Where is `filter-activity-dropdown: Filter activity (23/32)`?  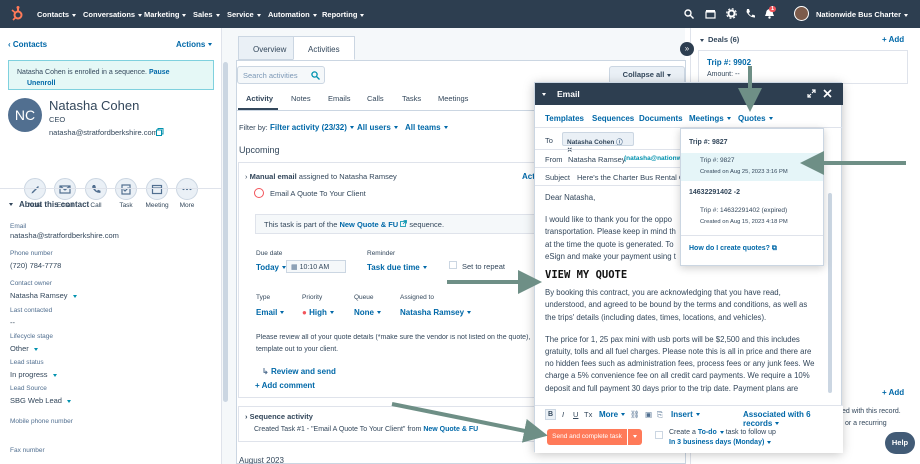 filter-activity-dropdown: Filter activity (23/32) is located at coordinates (312, 127).